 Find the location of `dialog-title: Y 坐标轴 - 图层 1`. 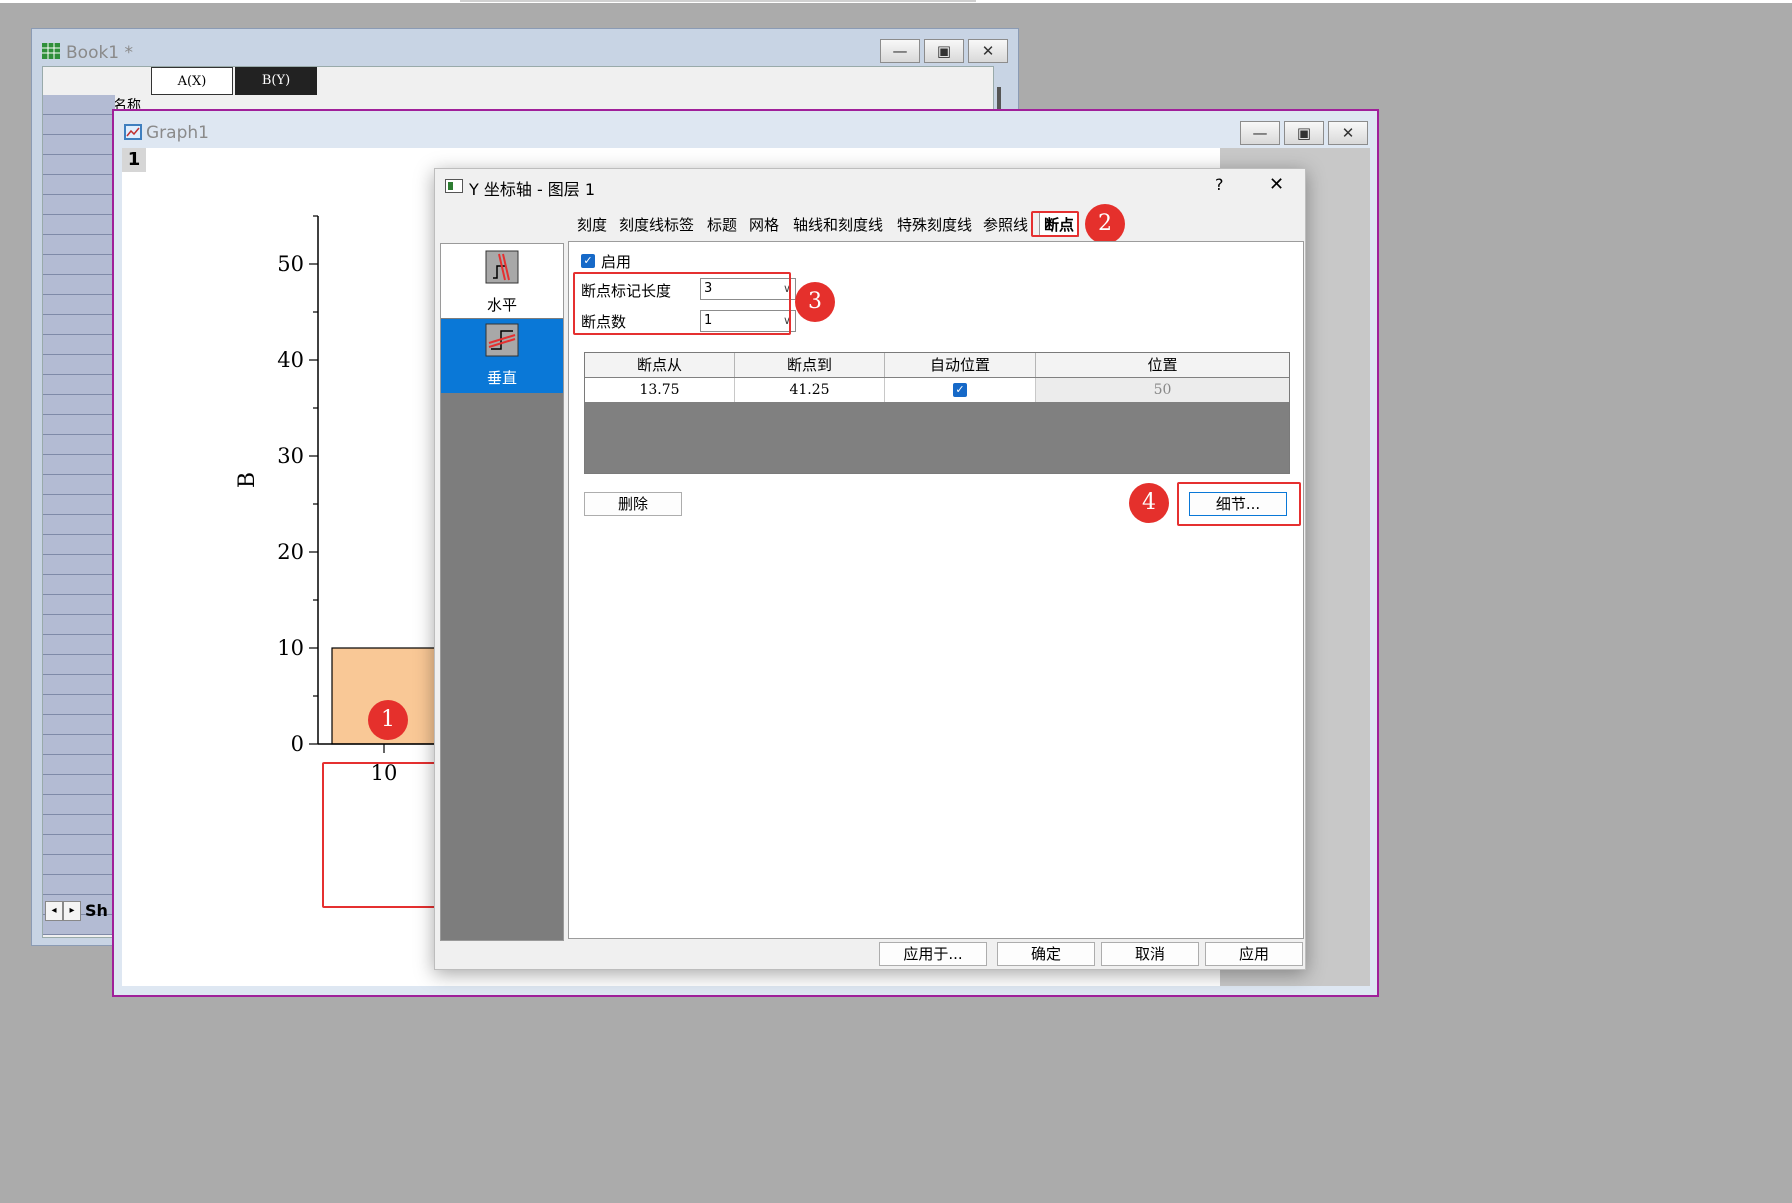

dialog-title: Y 坐标轴 - 图层 1 is located at coordinates (532, 189).